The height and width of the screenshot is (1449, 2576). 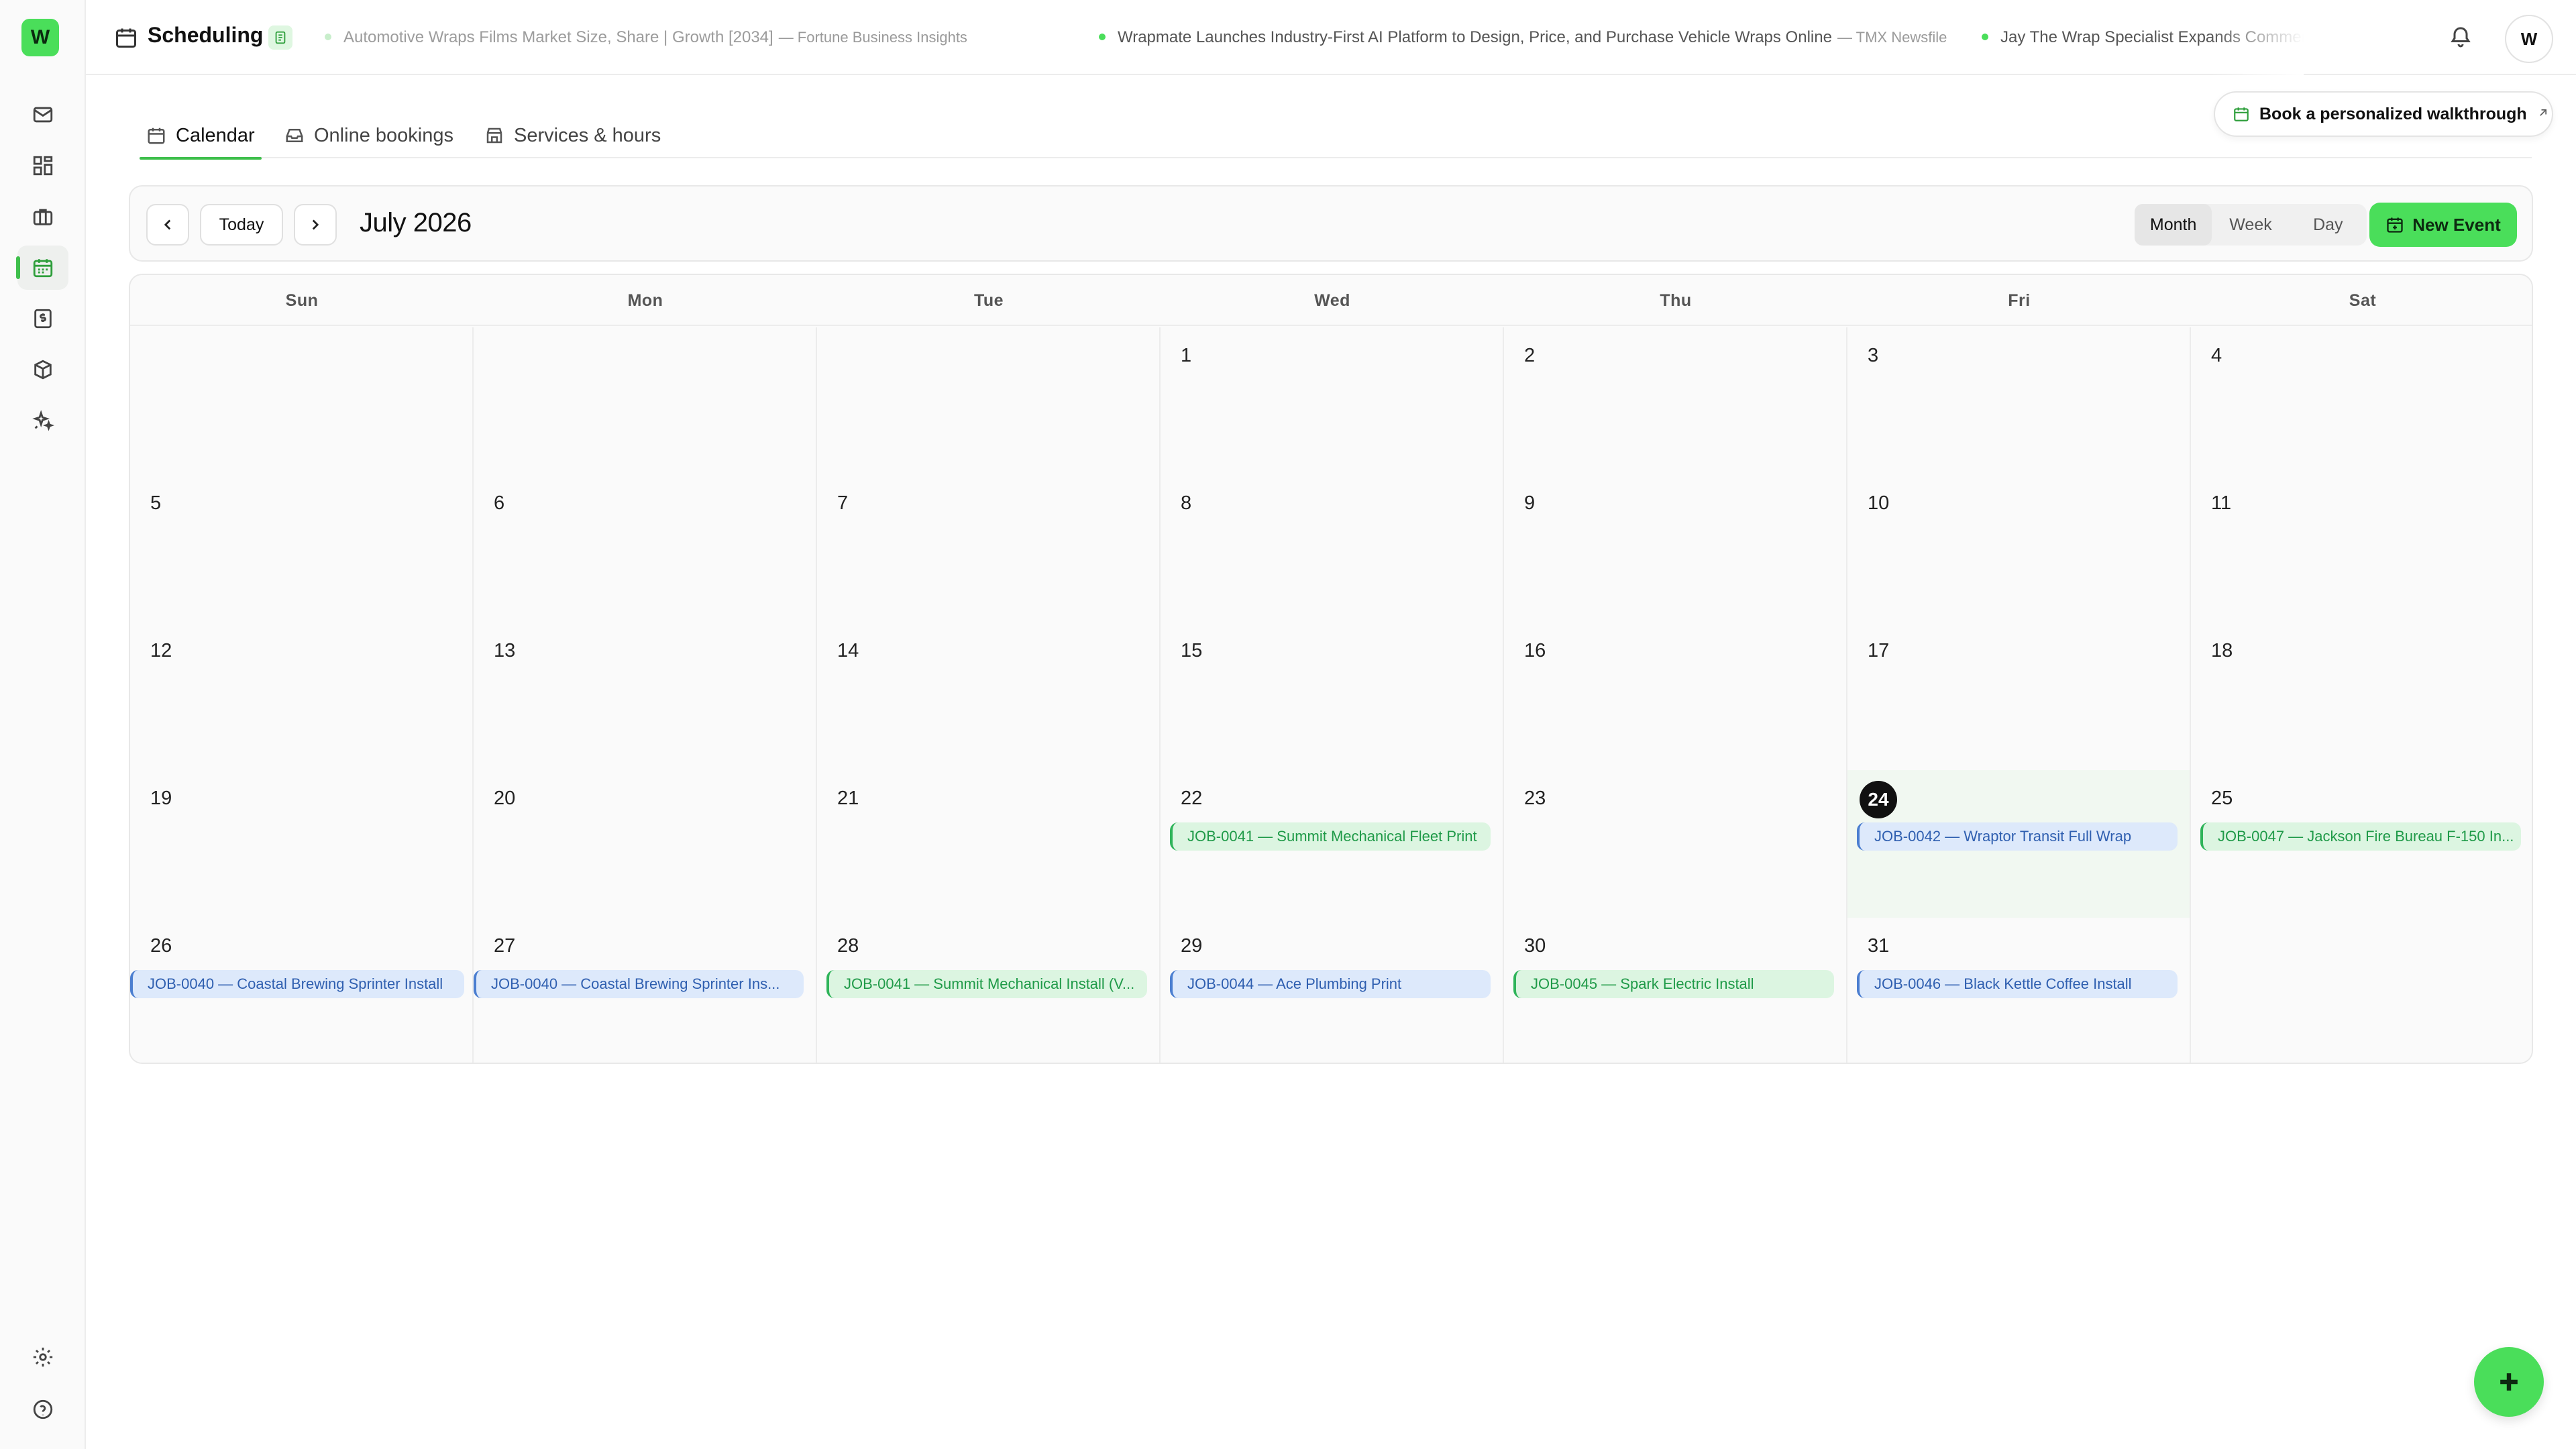 I want to click on sidebar-item-jobs, so click(x=42, y=217).